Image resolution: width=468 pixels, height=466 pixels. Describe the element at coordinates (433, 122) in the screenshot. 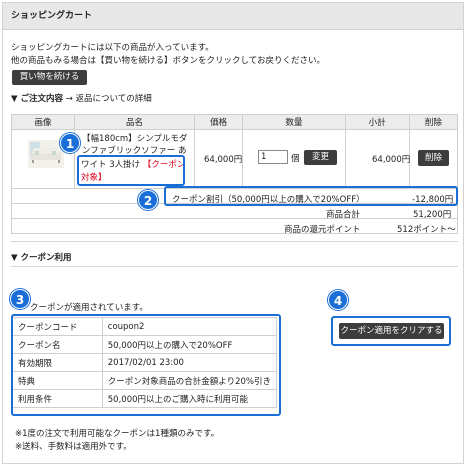

I see `col-delete: 削除` at that location.